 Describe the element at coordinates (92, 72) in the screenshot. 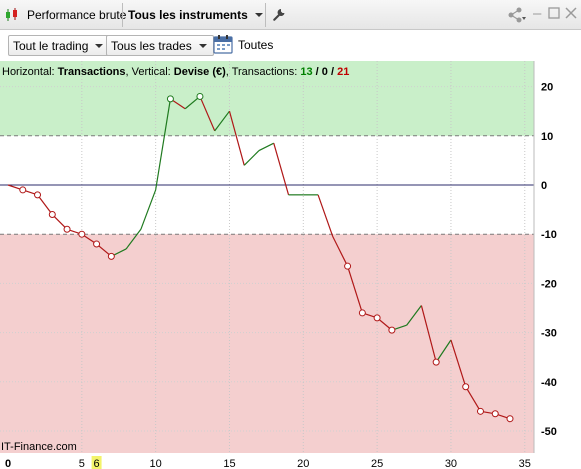

I see `horizontal-value: Transactions` at that location.